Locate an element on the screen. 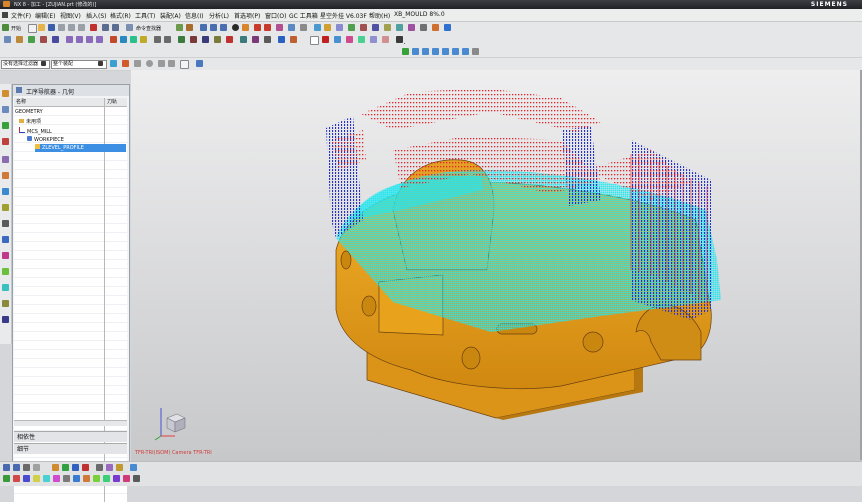 The image size is (862, 502). command-finder-icon is located at coordinates (129, 27).